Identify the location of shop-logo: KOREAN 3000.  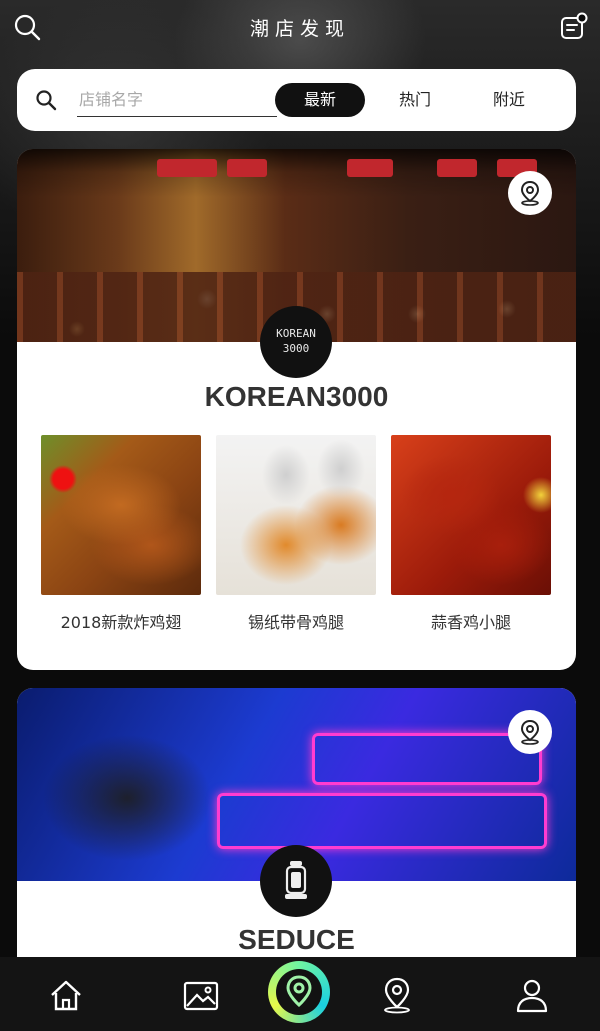
(296, 342).